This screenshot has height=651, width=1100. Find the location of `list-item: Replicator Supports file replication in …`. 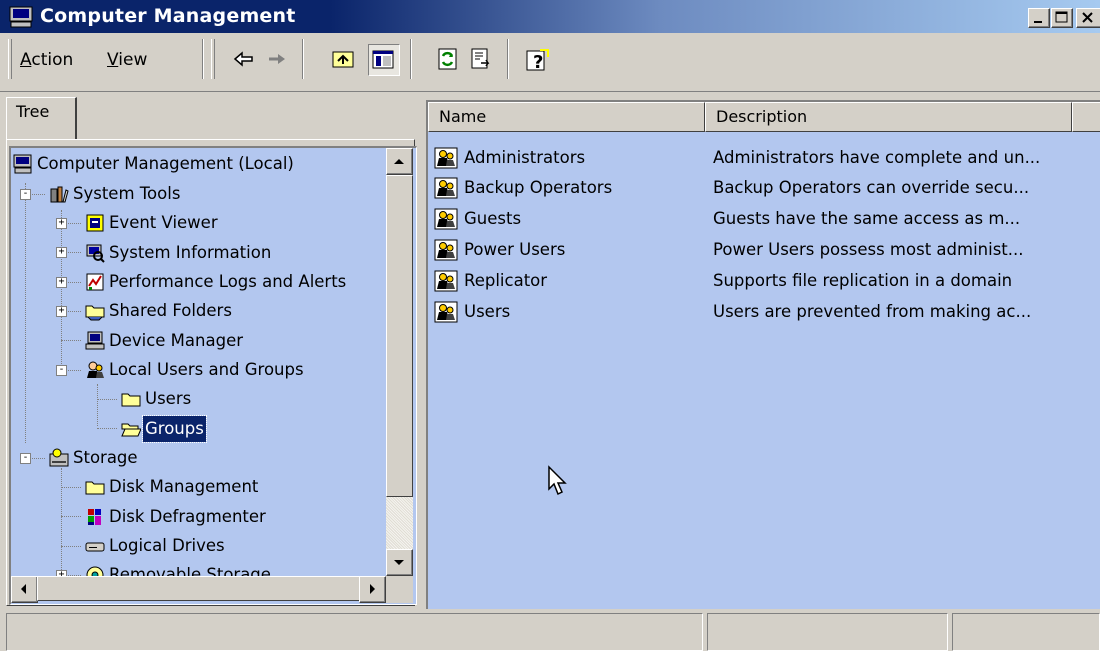

list-item: Replicator Supports file replication in … is located at coordinates (763, 281).